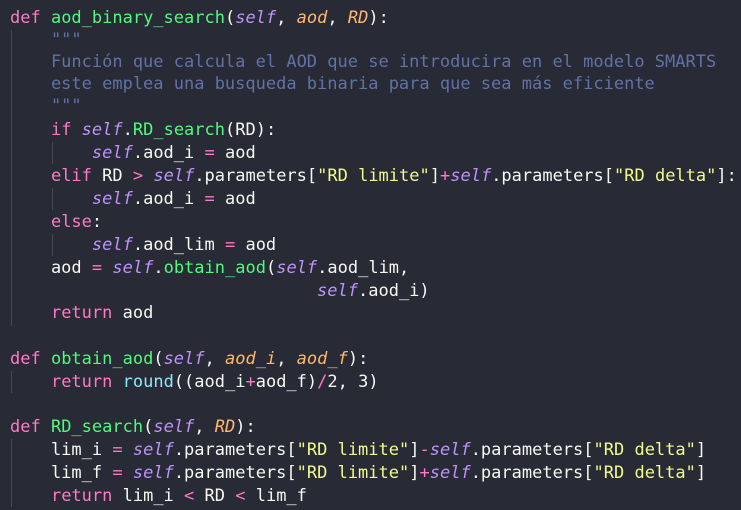 This screenshot has height=510, width=741. I want to click on code-line: def obtain_aod(self, aod_i, aod_f):, so click(189, 359).